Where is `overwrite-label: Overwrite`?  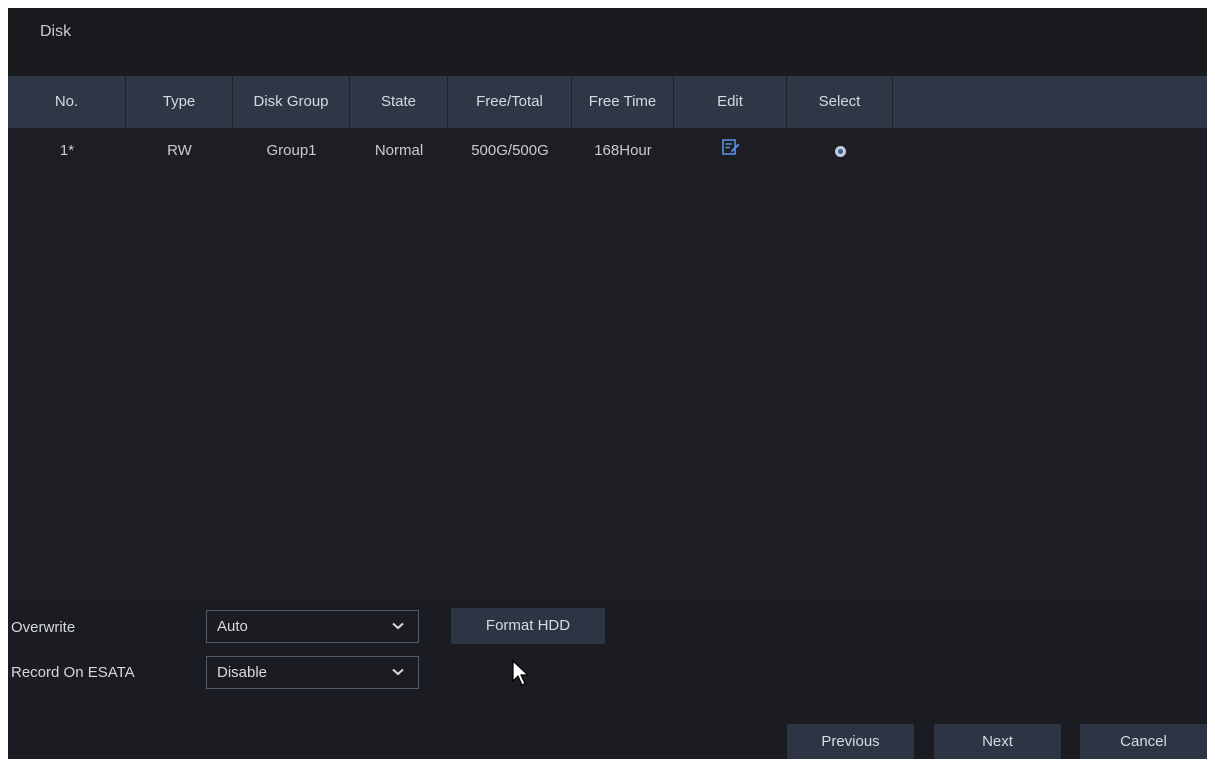
overwrite-label: Overwrite is located at coordinates (43, 627).